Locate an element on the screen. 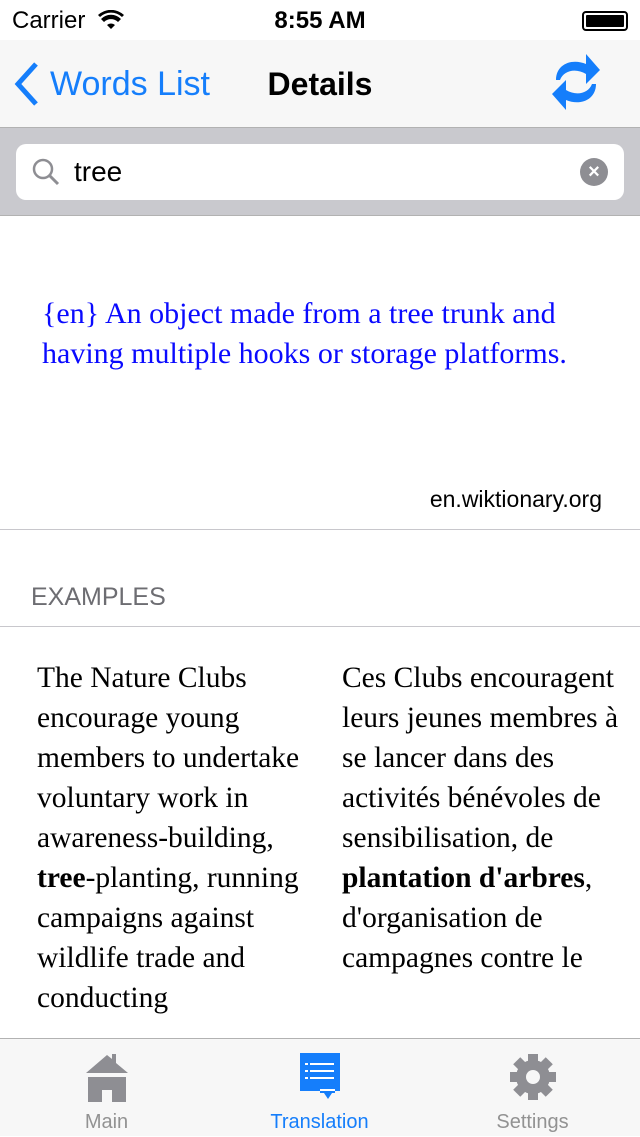 Image resolution: width=640 pixels, height=1137 pixels. tab-settings: Settings is located at coordinates (532, 1088).